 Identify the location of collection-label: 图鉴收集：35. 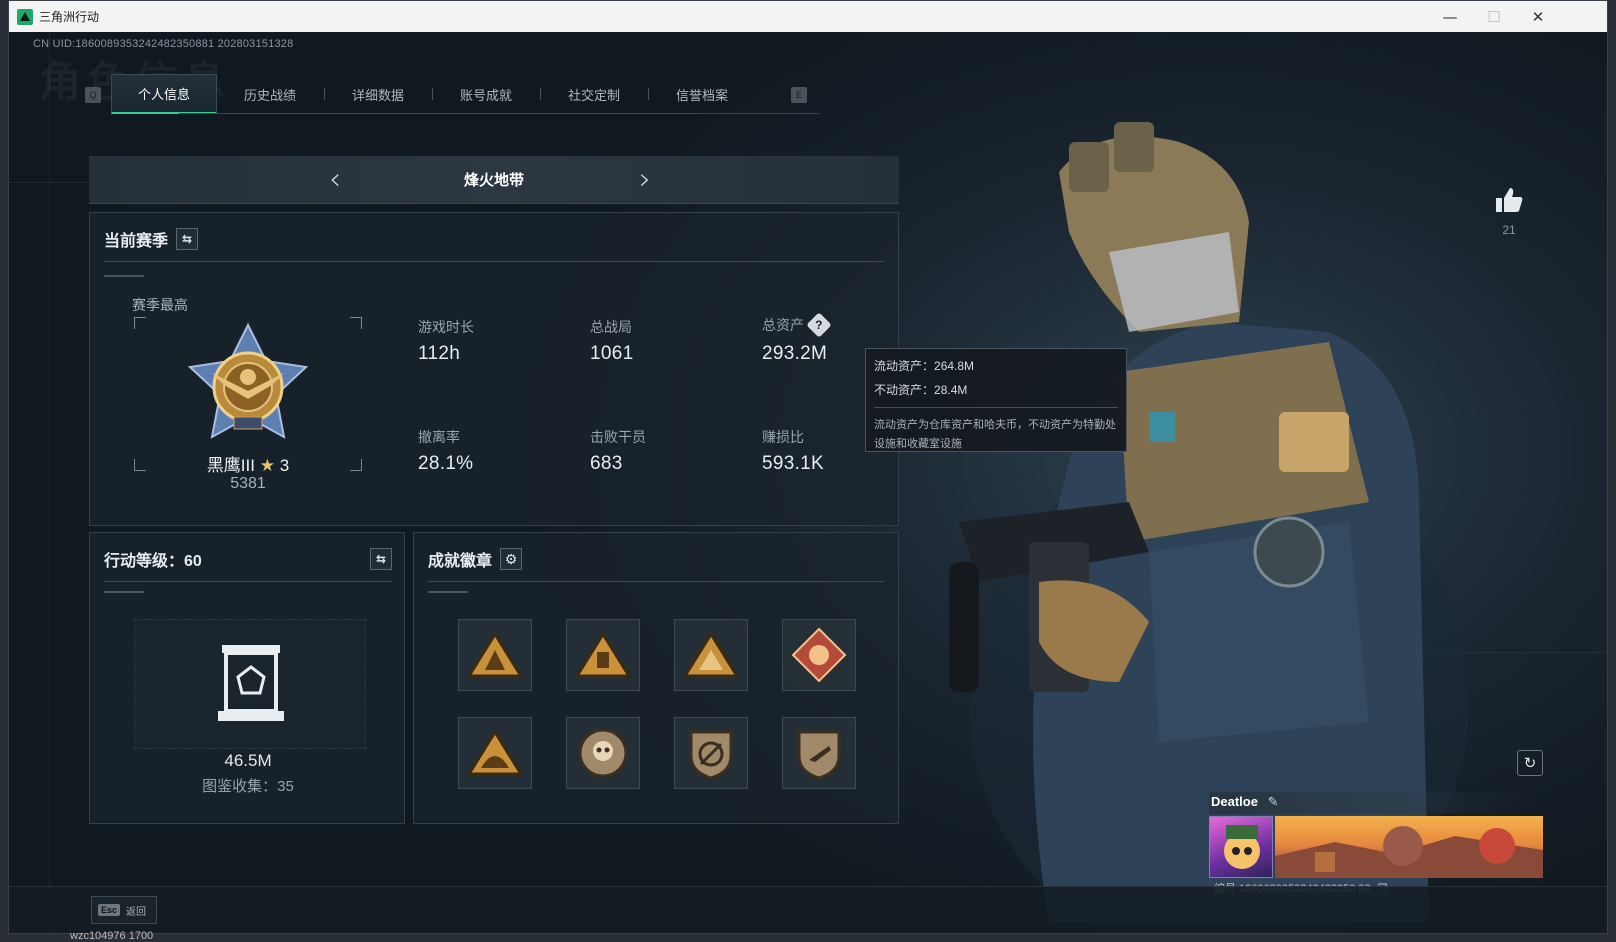
(248, 786).